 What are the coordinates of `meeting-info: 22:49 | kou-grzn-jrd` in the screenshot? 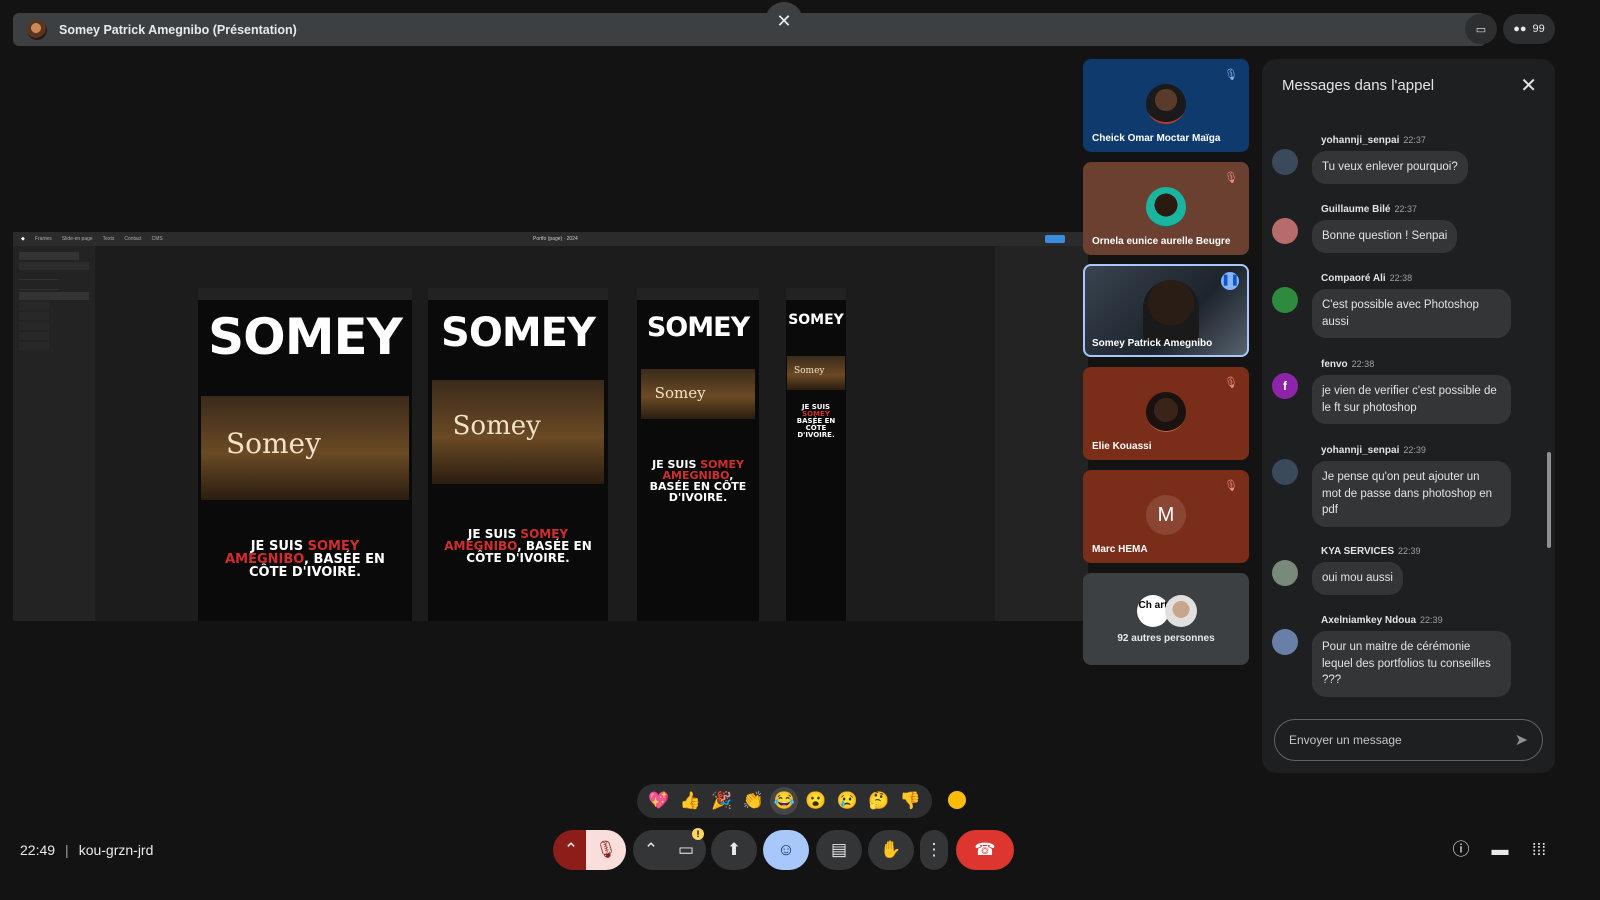 It's located at (86, 850).